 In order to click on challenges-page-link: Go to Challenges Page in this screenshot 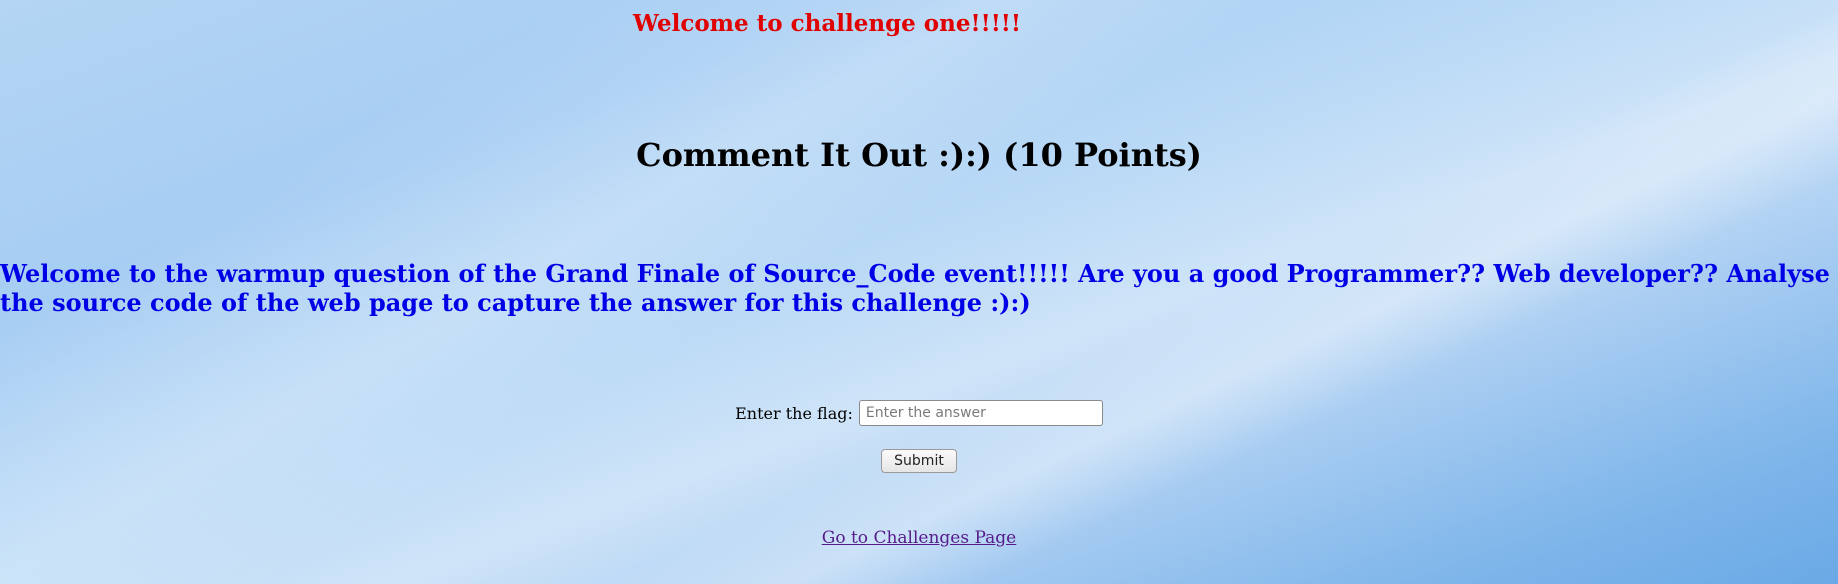, I will do `click(919, 538)`.